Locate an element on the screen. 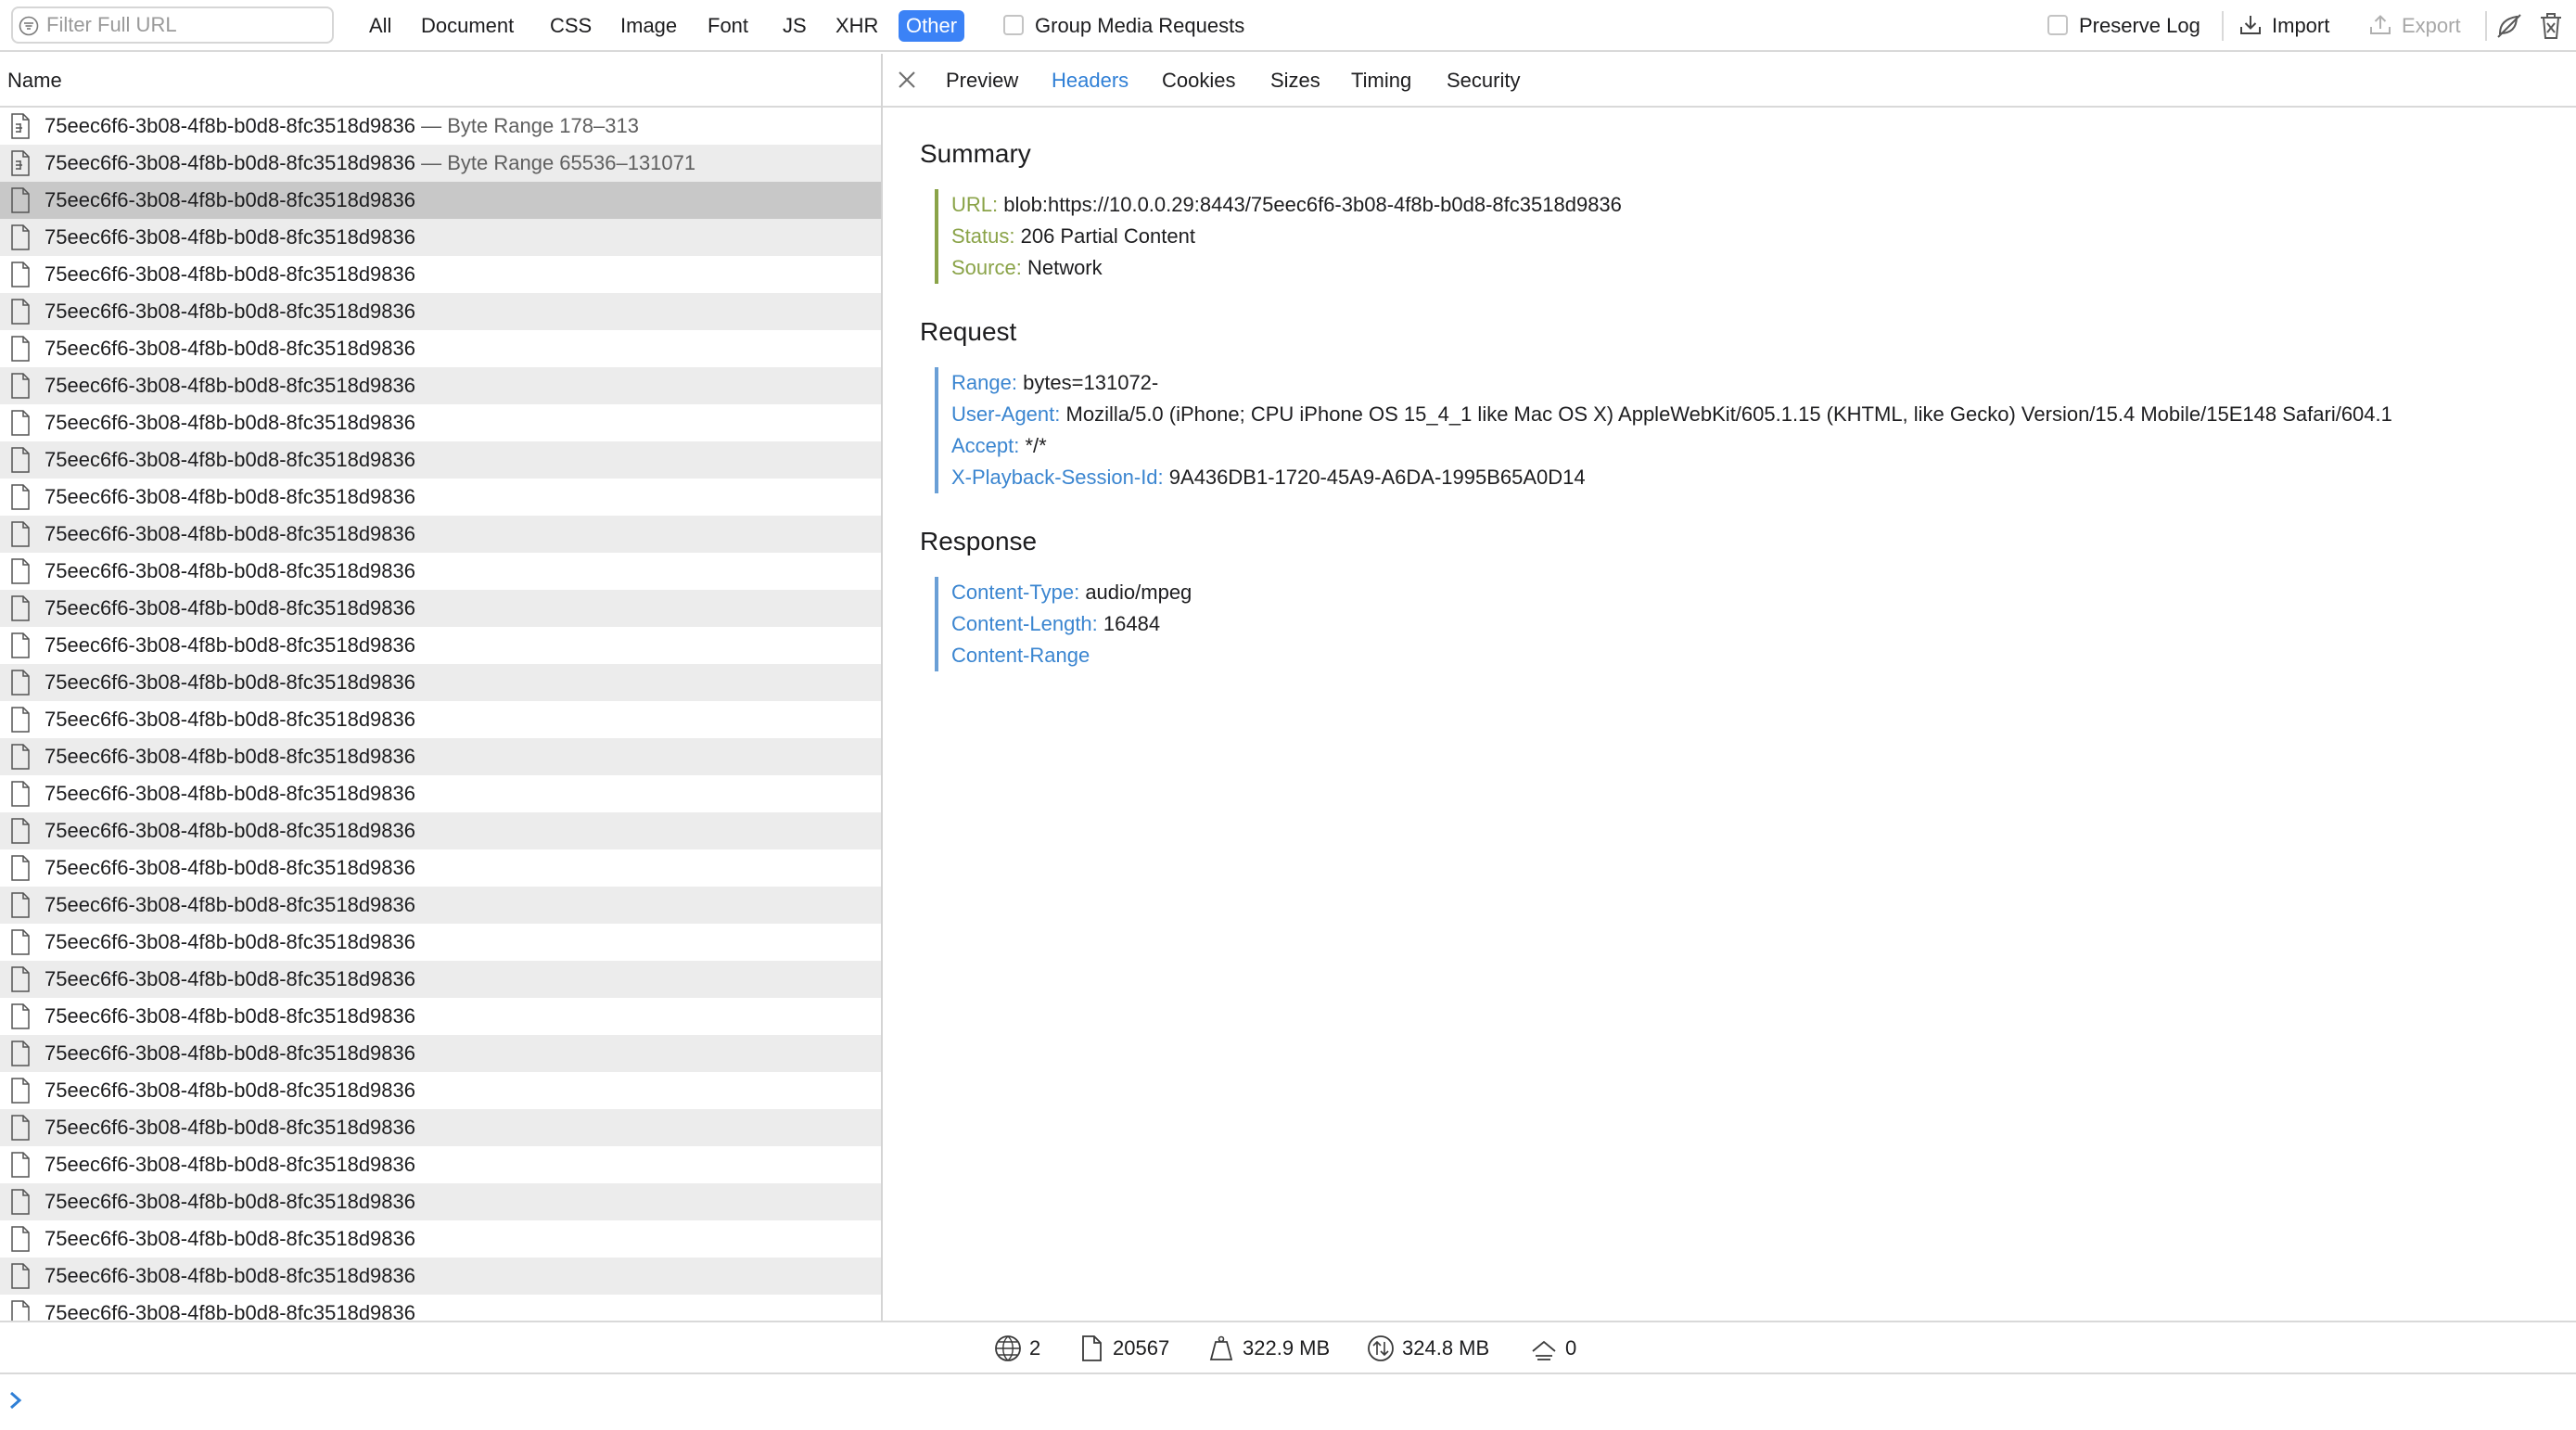 Image resolution: width=2576 pixels, height=1430 pixels. console-prompt-bar is located at coordinates (1288, 1402).